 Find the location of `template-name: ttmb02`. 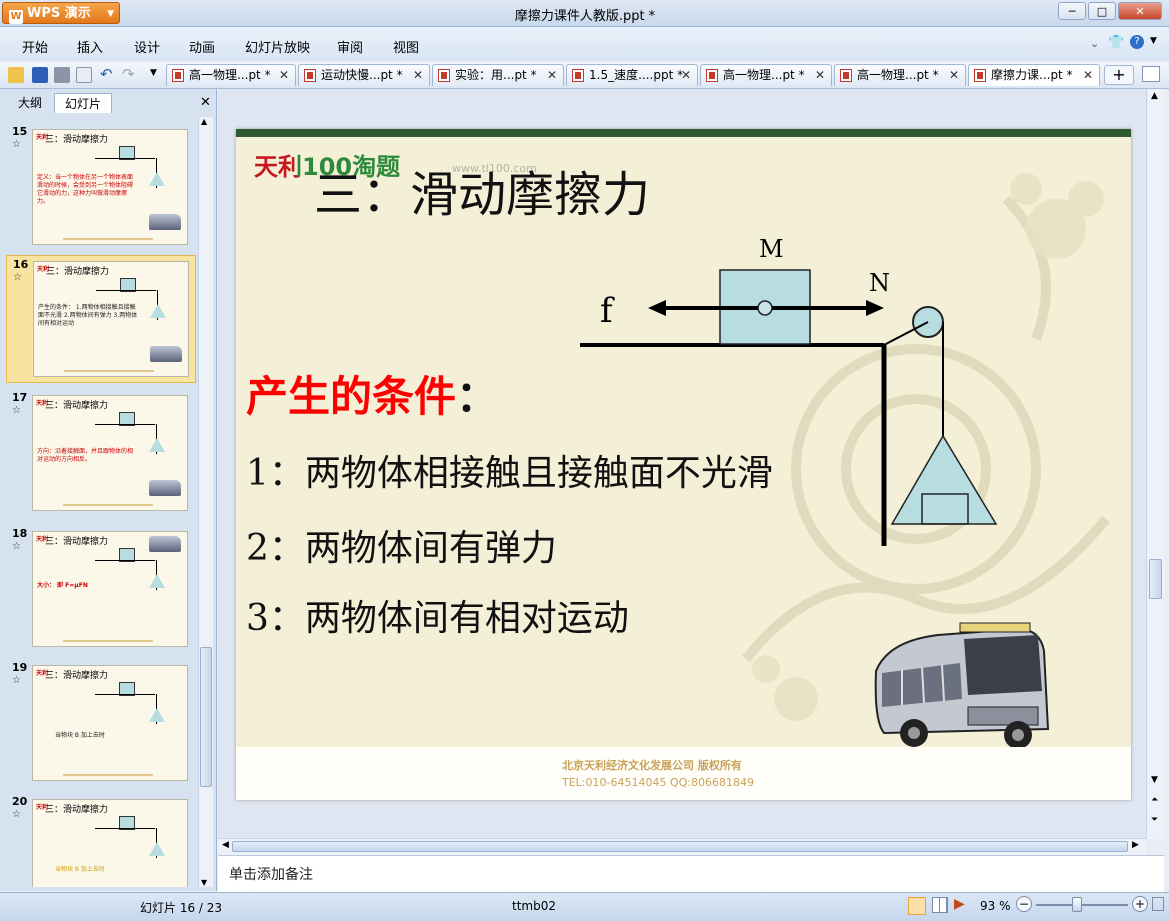

template-name: ttmb02 is located at coordinates (534, 906).